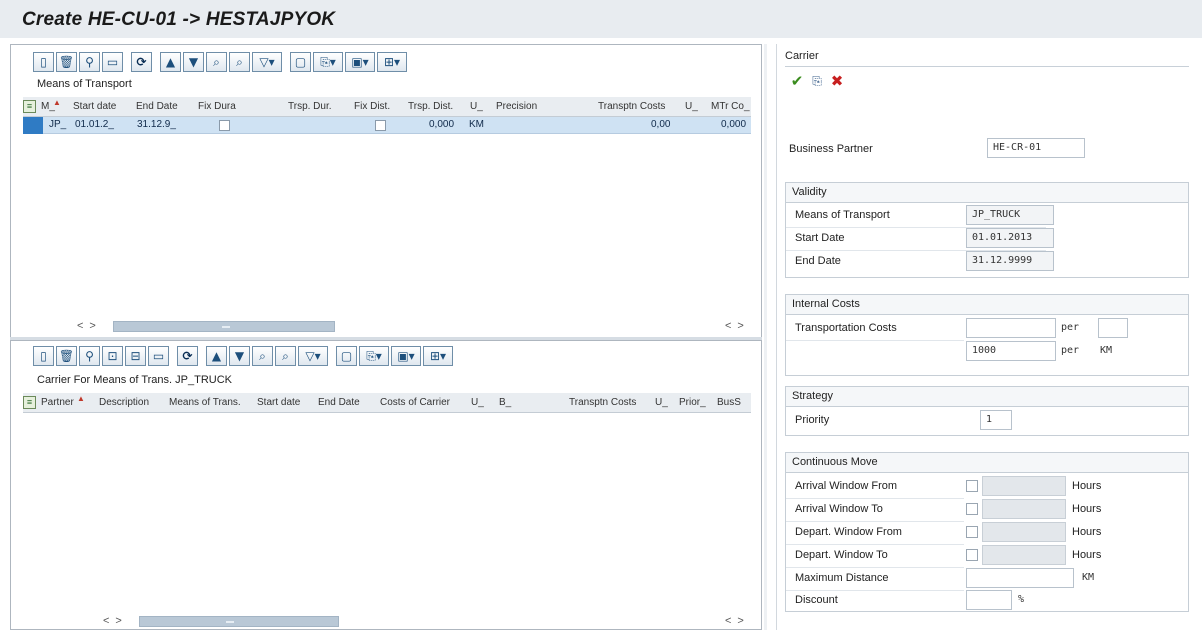 The height and width of the screenshot is (630, 1202). I want to click on per-label: per, so click(1070, 350).